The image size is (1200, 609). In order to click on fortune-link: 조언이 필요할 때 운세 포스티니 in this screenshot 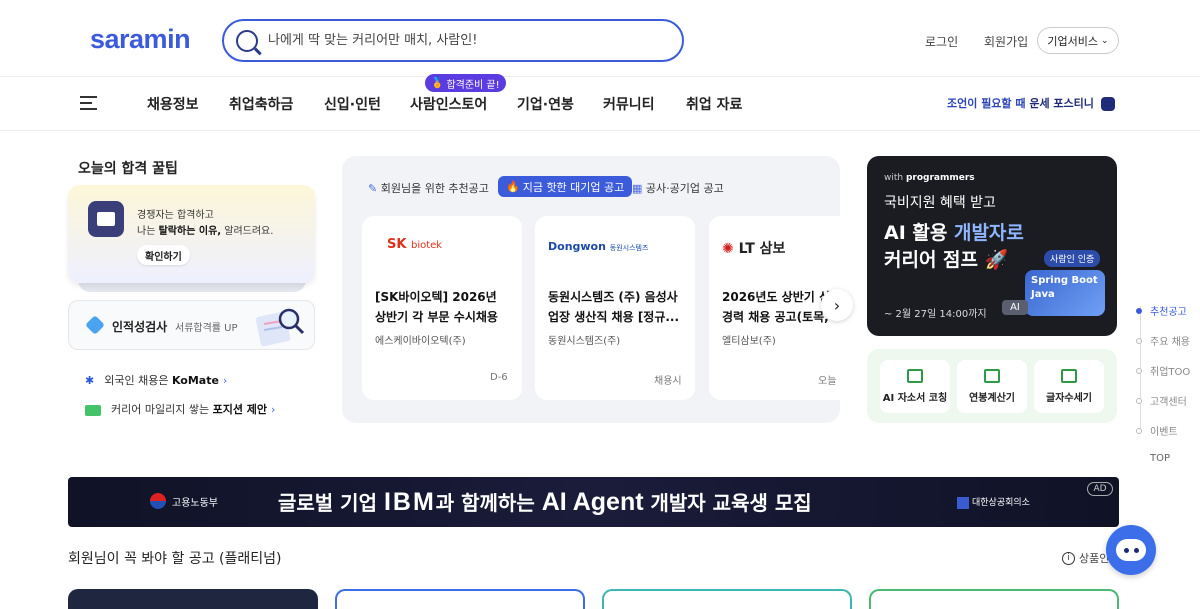, I will do `click(1031, 103)`.